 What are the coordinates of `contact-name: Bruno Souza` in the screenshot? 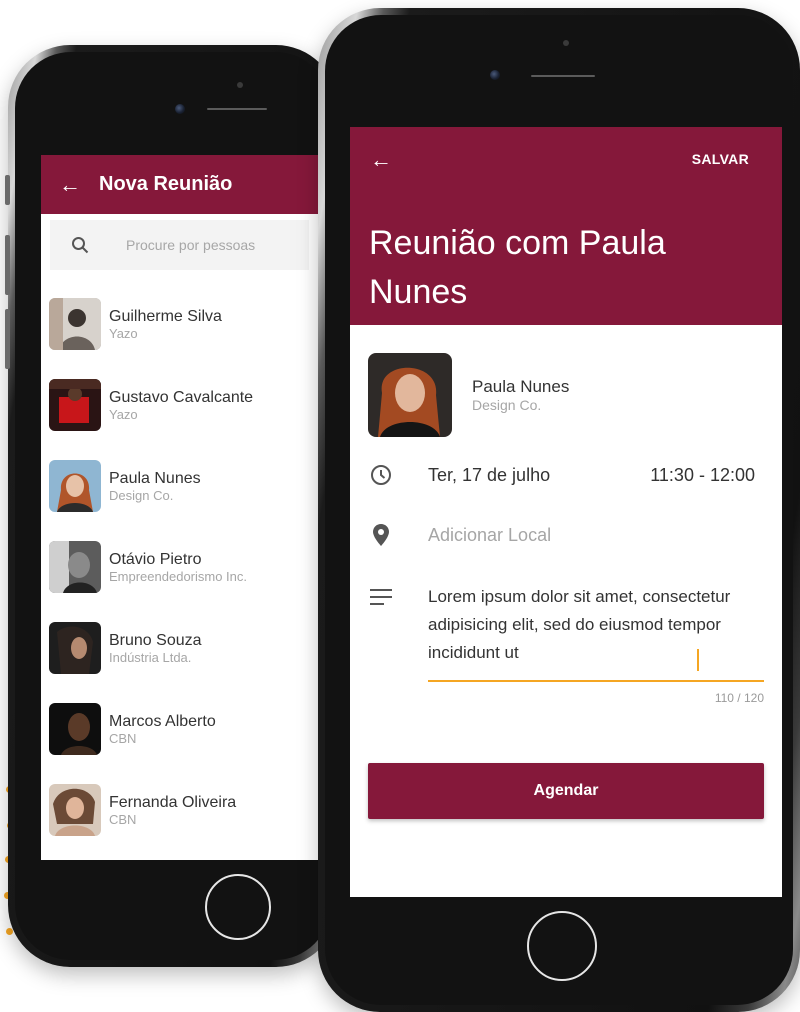 It's located at (155, 640).